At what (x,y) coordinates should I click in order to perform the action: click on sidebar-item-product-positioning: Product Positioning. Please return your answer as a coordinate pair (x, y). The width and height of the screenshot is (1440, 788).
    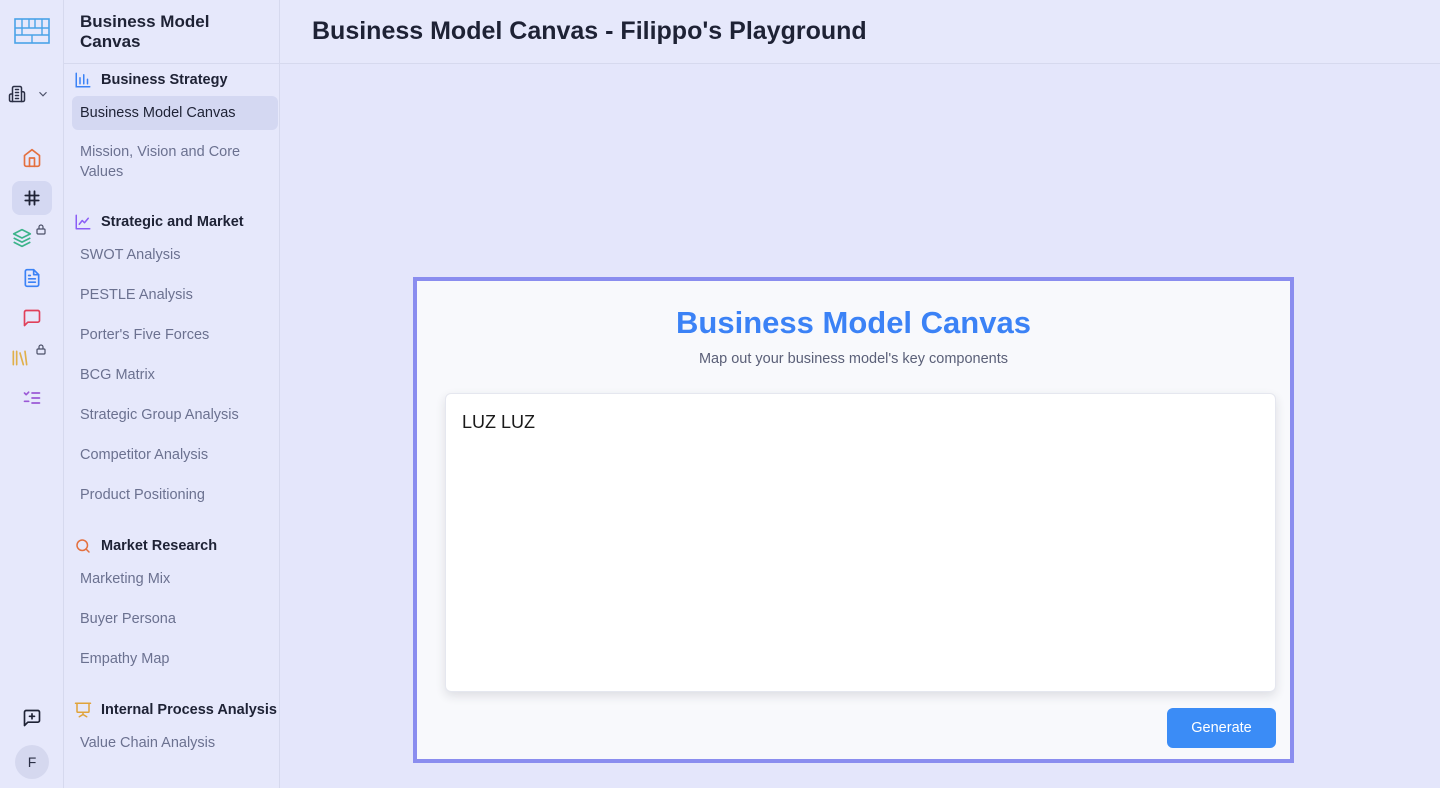
    Looking at the image, I should click on (175, 495).